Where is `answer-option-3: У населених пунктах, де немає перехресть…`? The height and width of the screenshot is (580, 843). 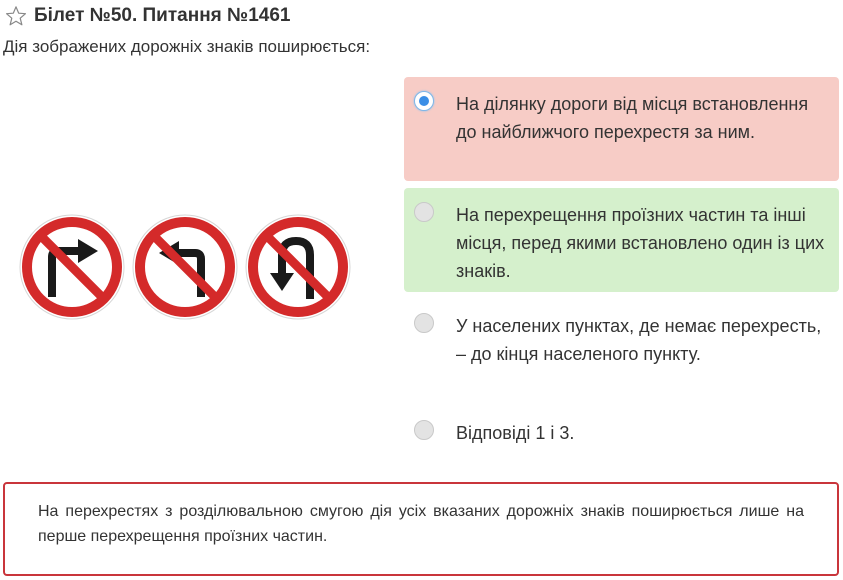 answer-option-3: У населених пунктах, де немає перехресть… is located at coordinates (621, 351).